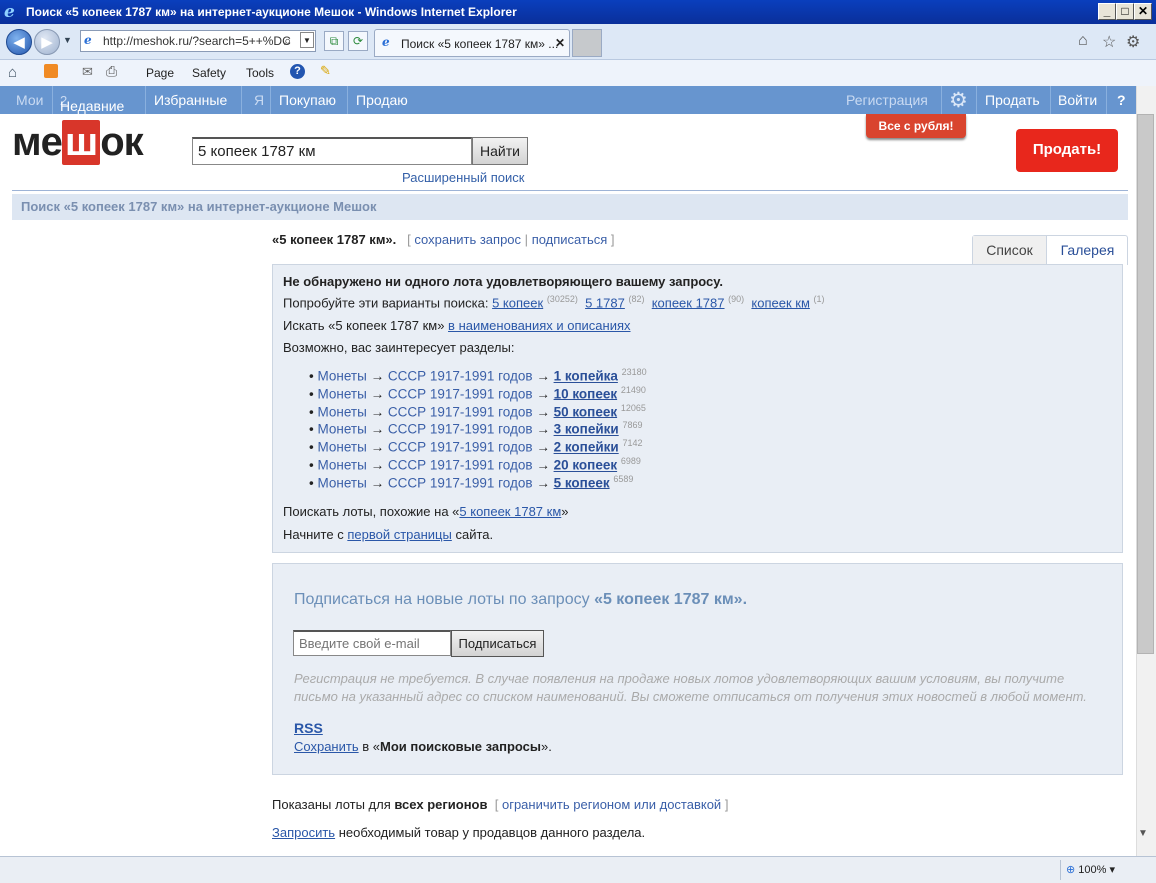 This screenshot has width=1156, height=883. I want to click on nav-help: ?, so click(1121, 100).